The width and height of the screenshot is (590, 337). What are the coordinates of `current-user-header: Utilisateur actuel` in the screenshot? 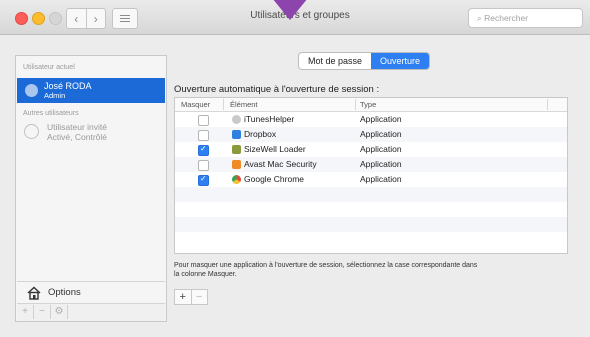 It's located at (49, 67).